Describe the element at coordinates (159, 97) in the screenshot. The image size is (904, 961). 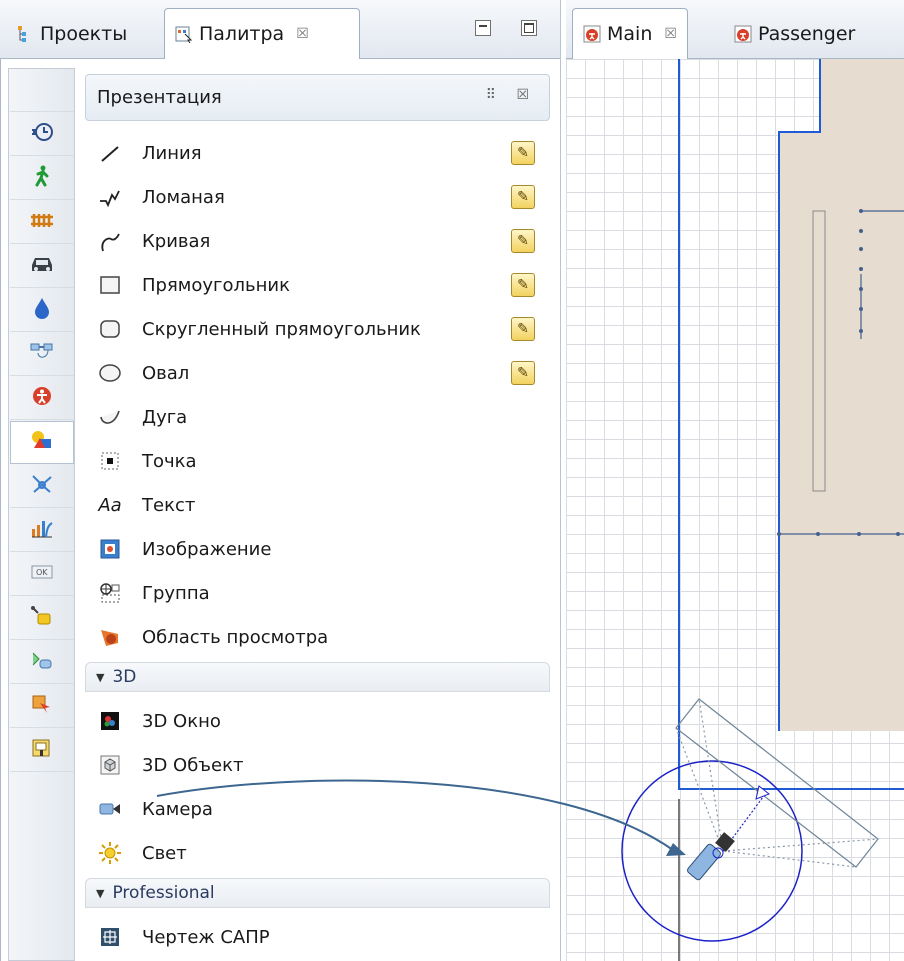
I see `section-title: Презентация` at that location.